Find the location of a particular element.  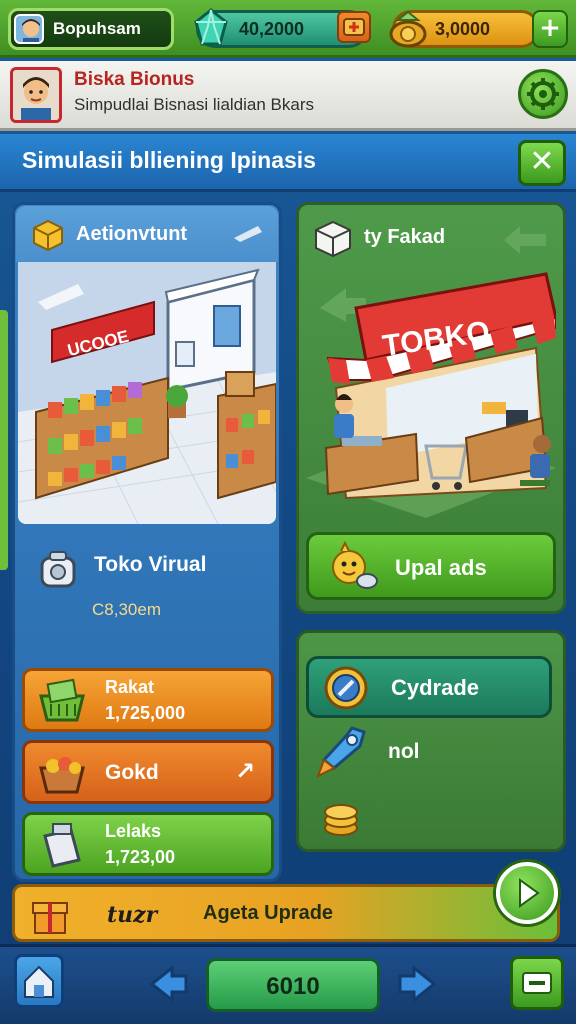

player-badge: Bopuhsam is located at coordinates (91, 29).